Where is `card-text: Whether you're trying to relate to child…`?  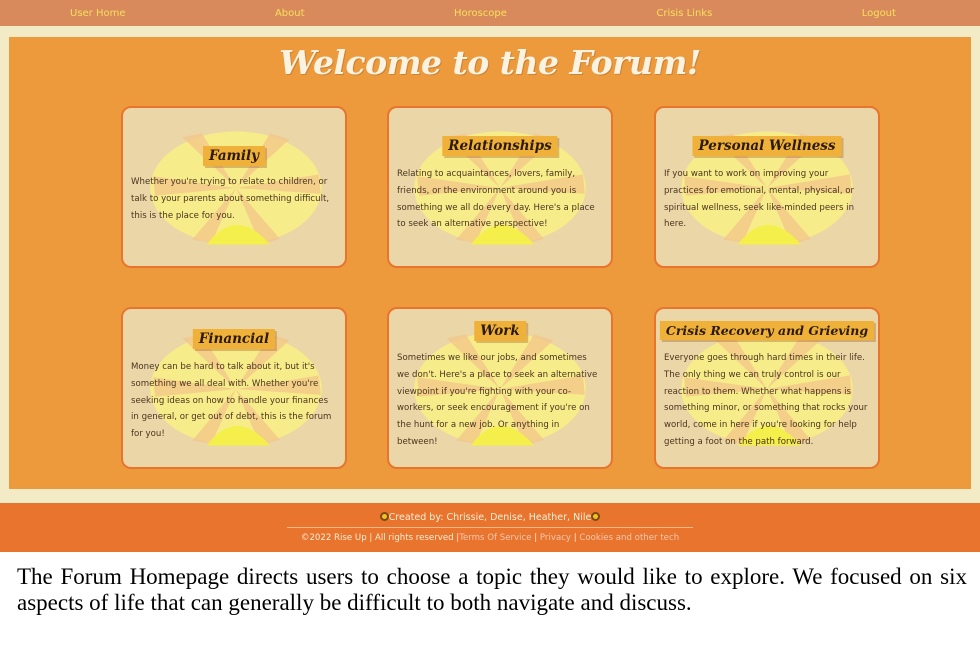 card-text: Whether you're trying to relate to child… is located at coordinates (230, 199).